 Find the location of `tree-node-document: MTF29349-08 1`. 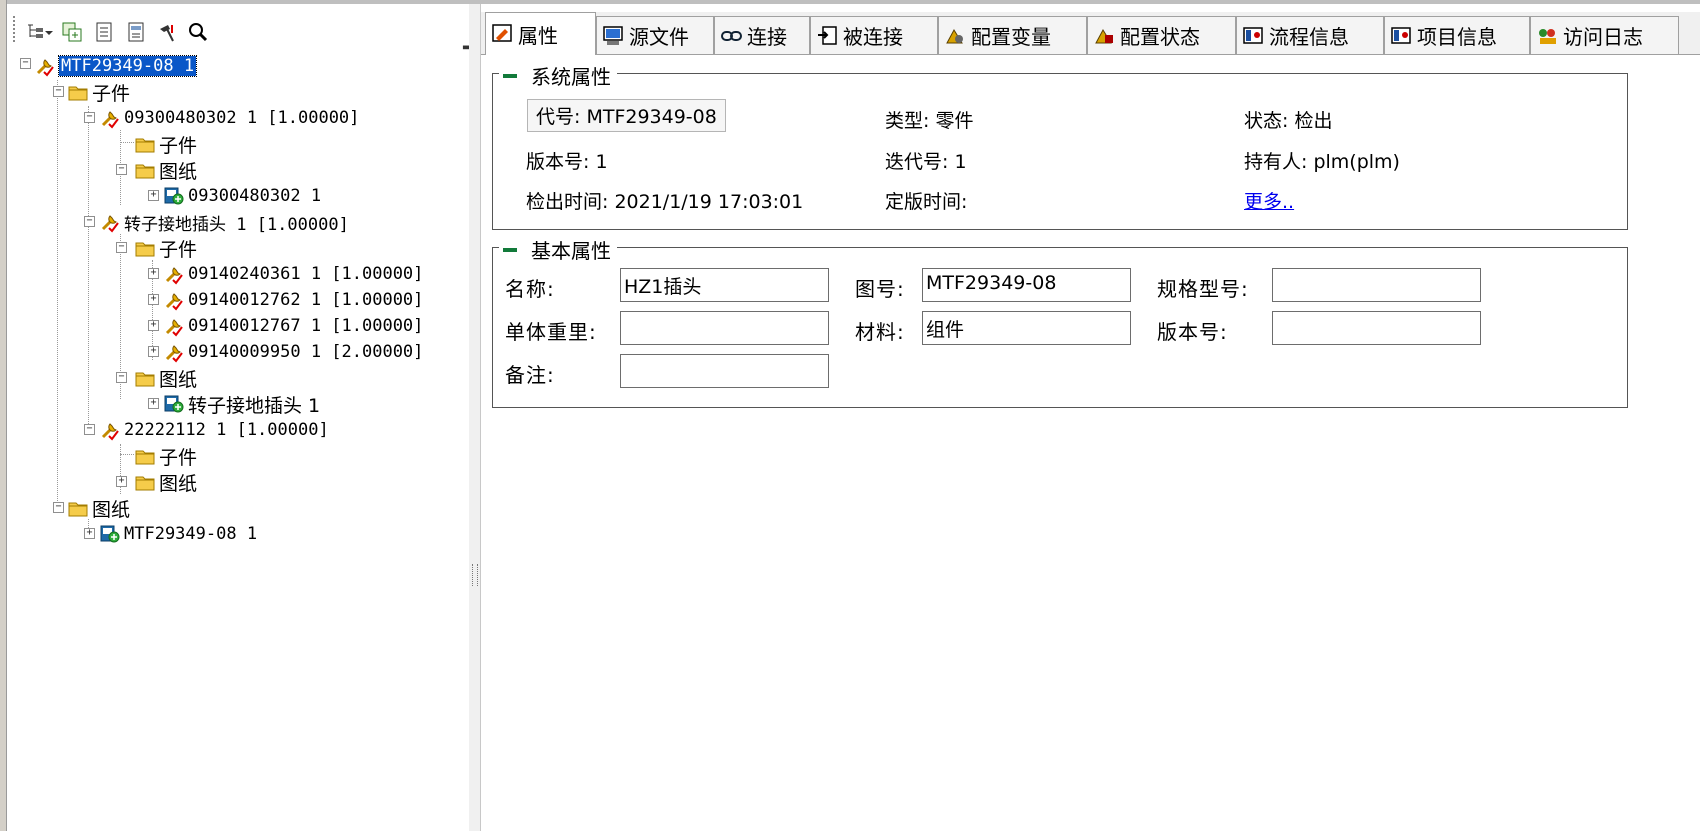

tree-node-document: MTF29349-08 1 is located at coordinates (178, 534).